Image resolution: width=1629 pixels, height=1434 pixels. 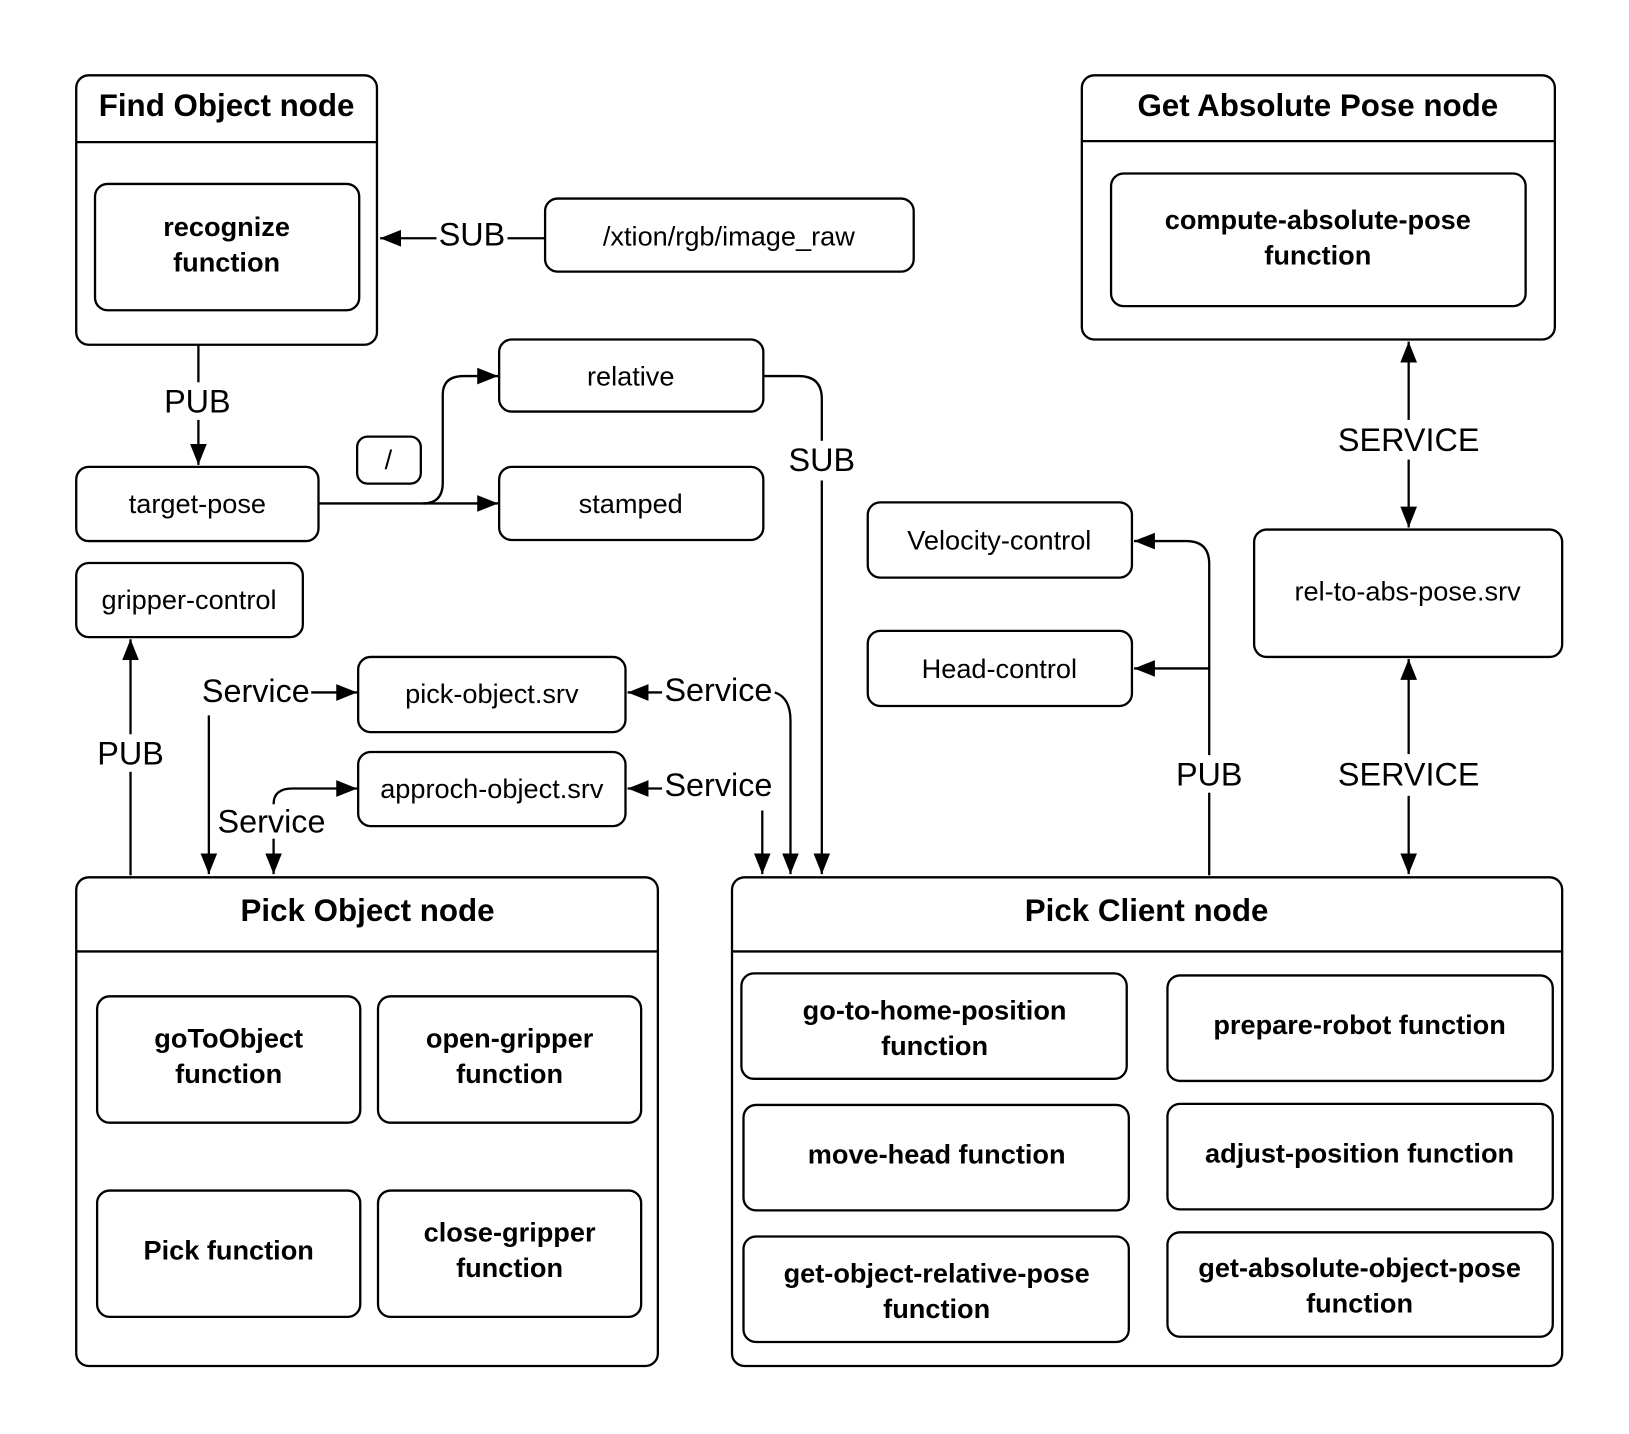 What do you see at coordinates (934, 1026) in the screenshot?
I see `go-to-home-position-box` at bounding box center [934, 1026].